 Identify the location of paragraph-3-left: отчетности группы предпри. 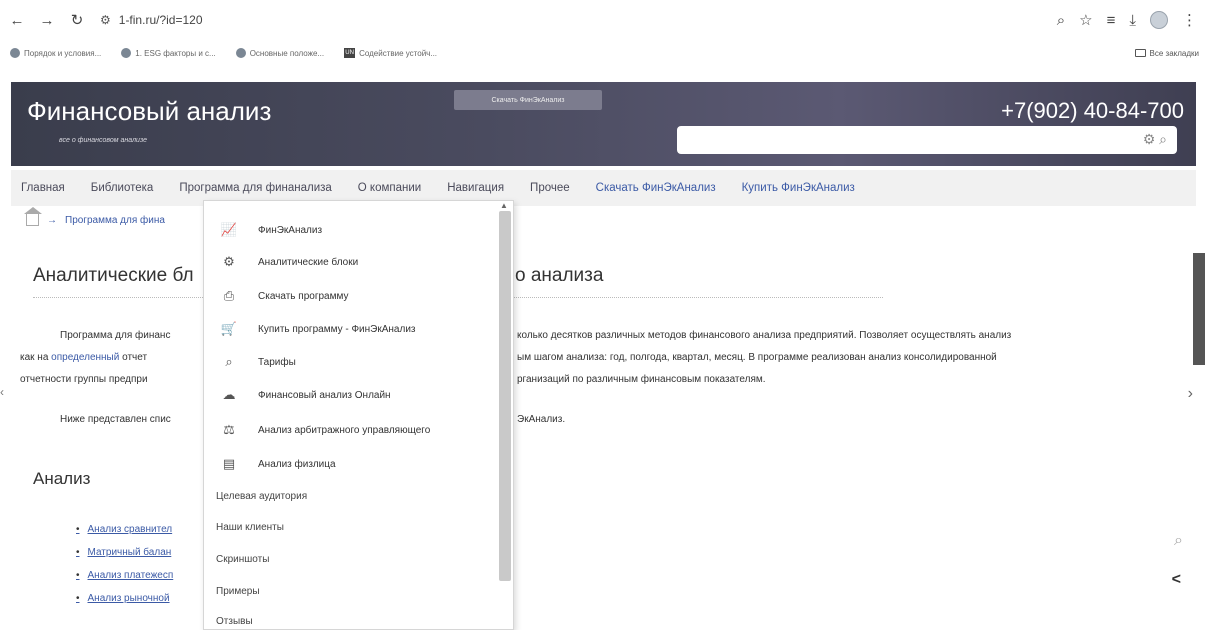
(84, 379).